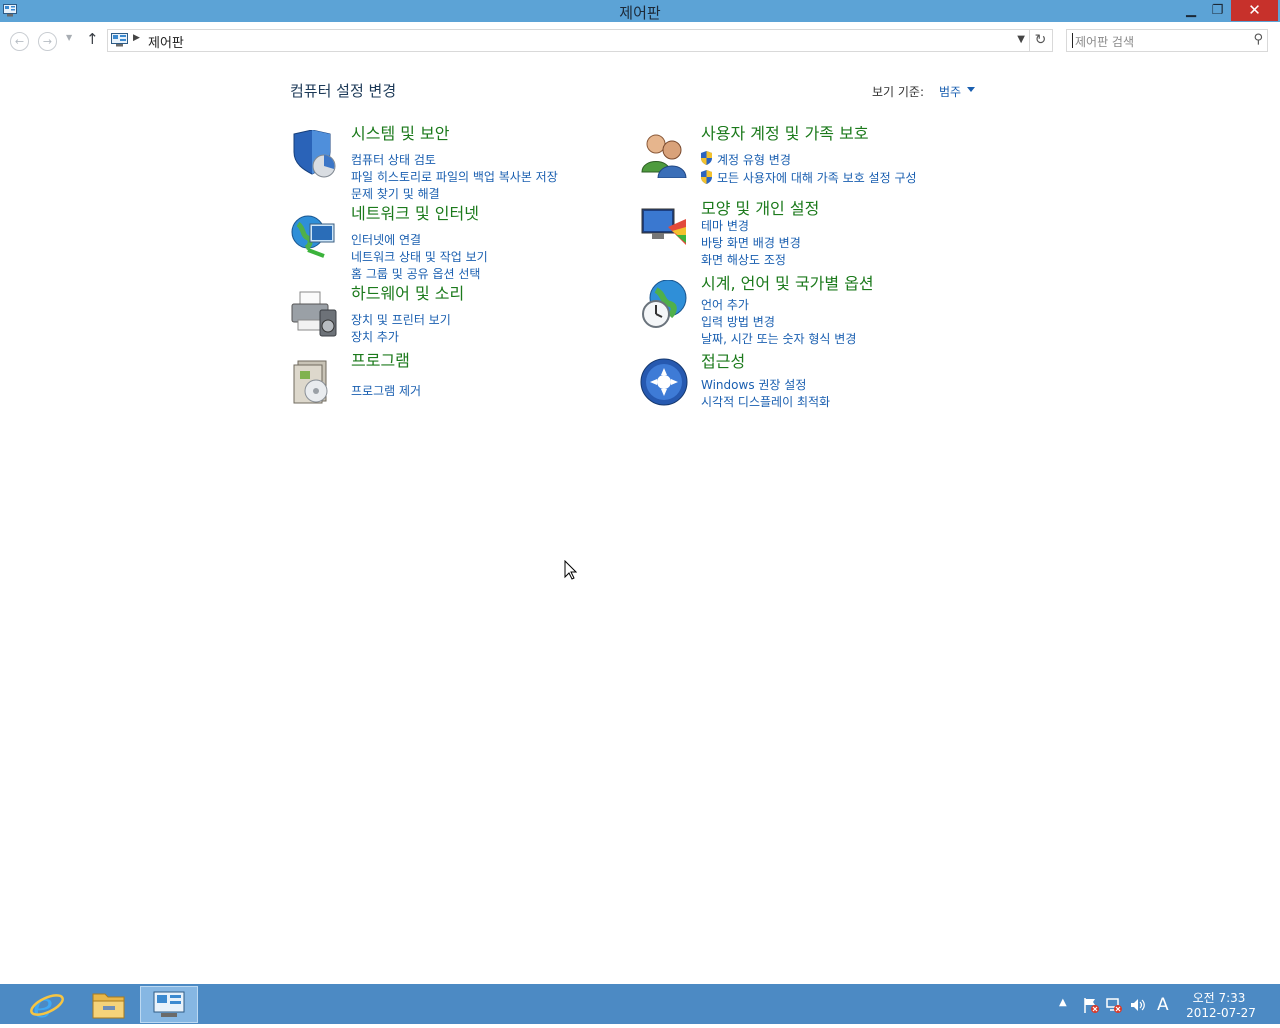 The image size is (1280, 1028). I want to click on link-screen-resolution: 화면 해상도 조정, so click(743, 259).